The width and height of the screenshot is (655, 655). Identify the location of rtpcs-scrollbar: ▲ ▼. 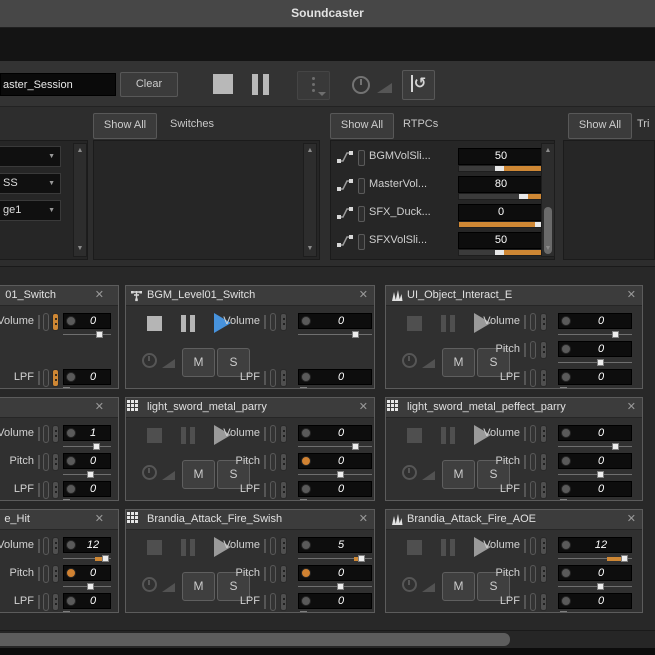
(548, 200).